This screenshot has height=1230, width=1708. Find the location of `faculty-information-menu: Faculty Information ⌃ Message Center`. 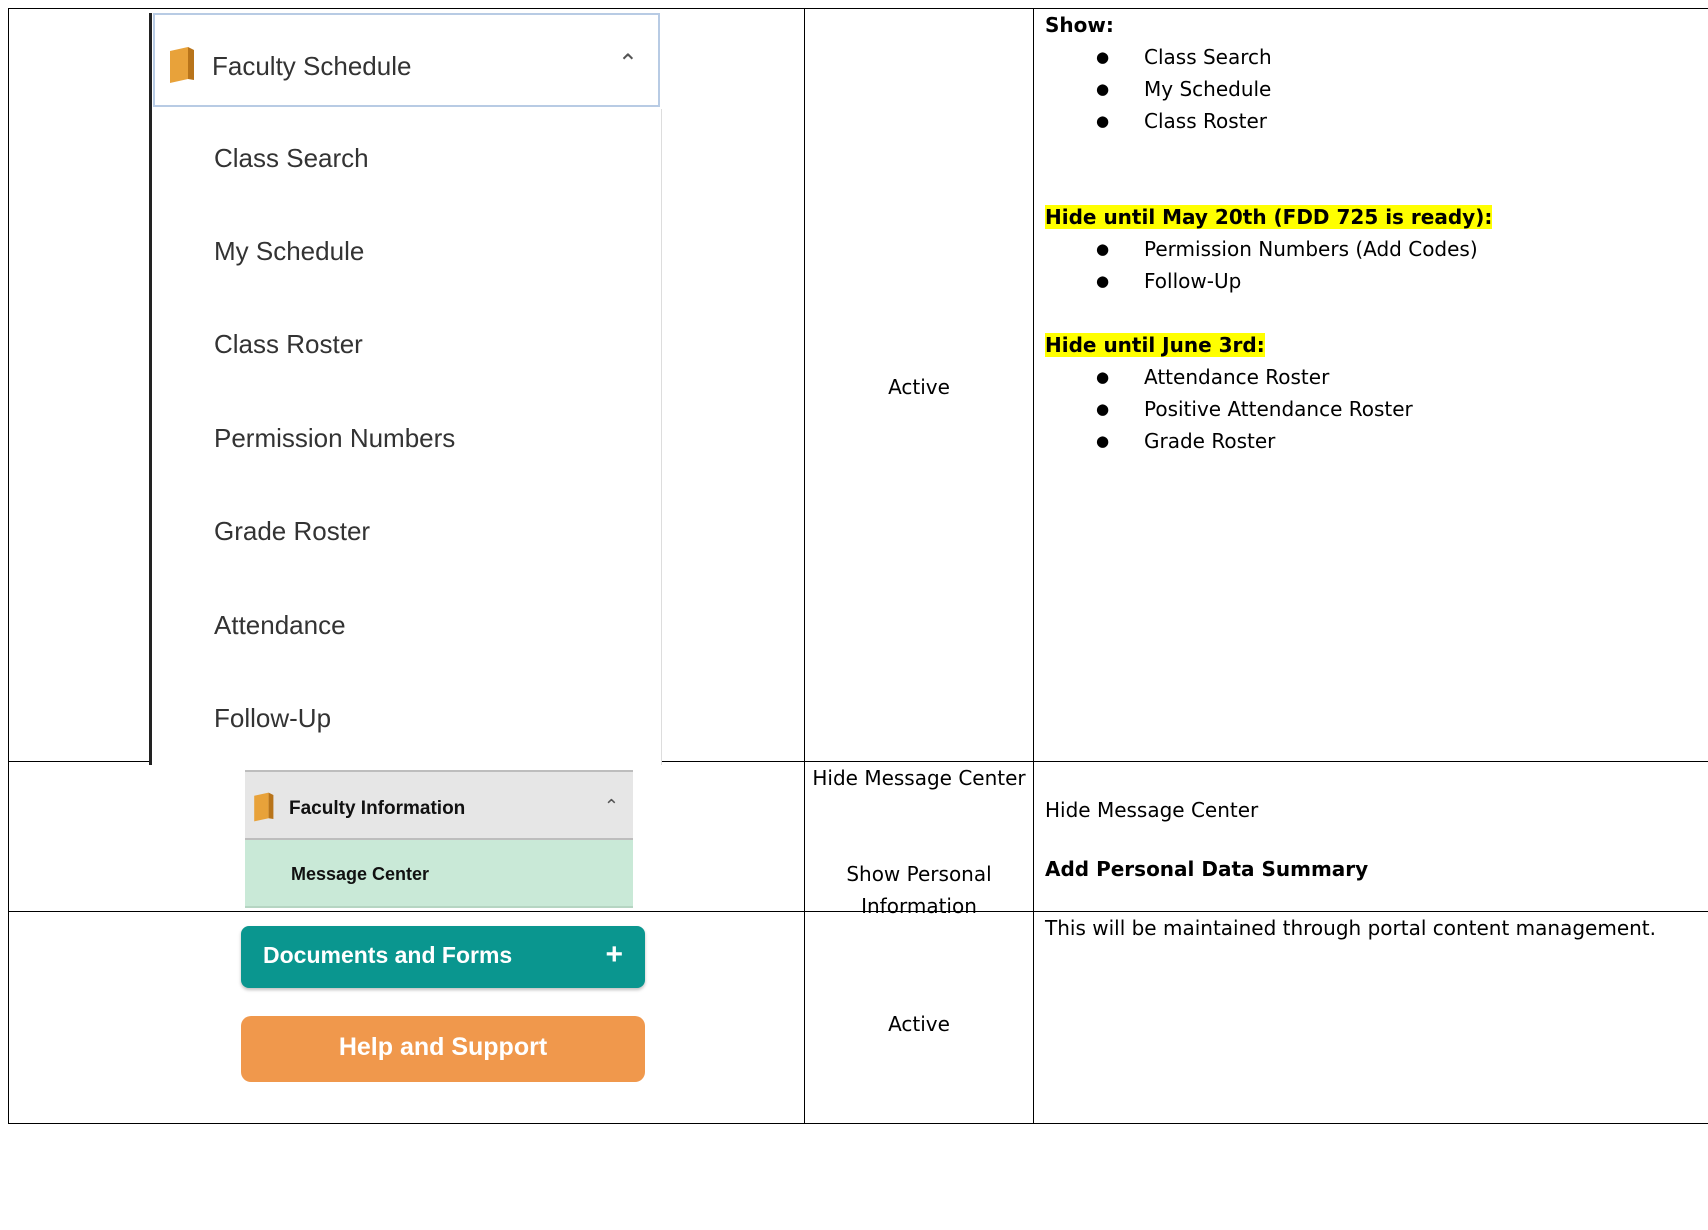

faculty-information-menu: Faculty Information ⌃ Message Center is located at coordinates (439, 839).